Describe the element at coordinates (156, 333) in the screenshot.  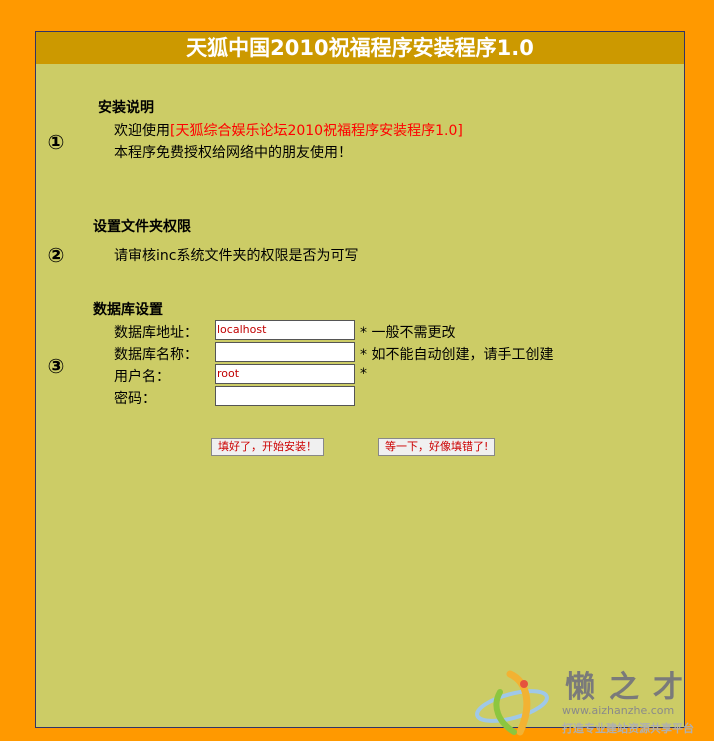
I see `db-host-label: 数据库地址：` at that location.